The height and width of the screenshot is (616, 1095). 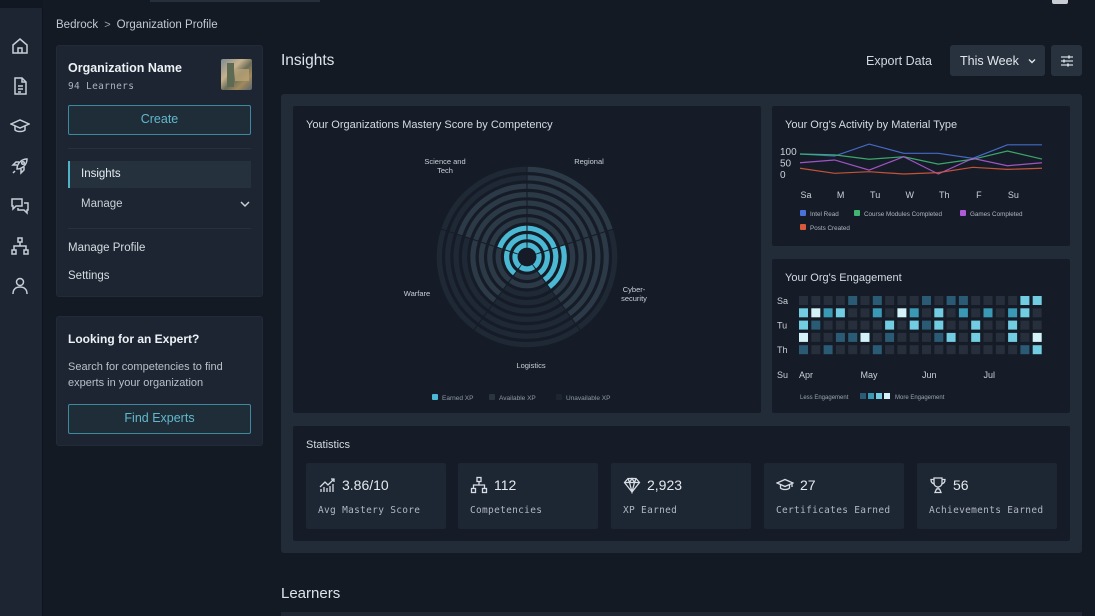 What do you see at coordinates (159, 120) in the screenshot?
I see `create-button: Create` at bounding box center [159, 120].